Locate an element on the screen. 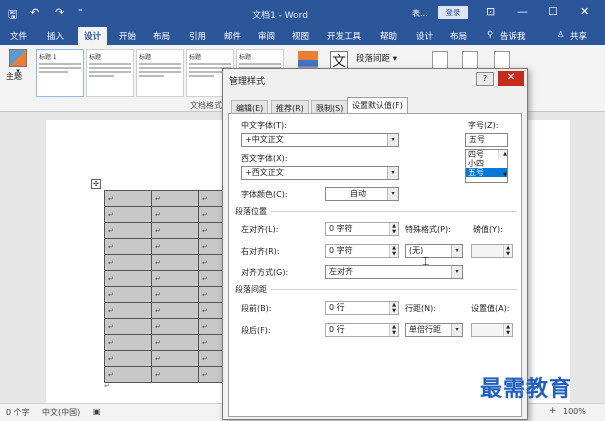 The width and height of the screenshot is (605, 421). ribbon-display-options-icon: ⊡ is located at coordinates (490, 11).